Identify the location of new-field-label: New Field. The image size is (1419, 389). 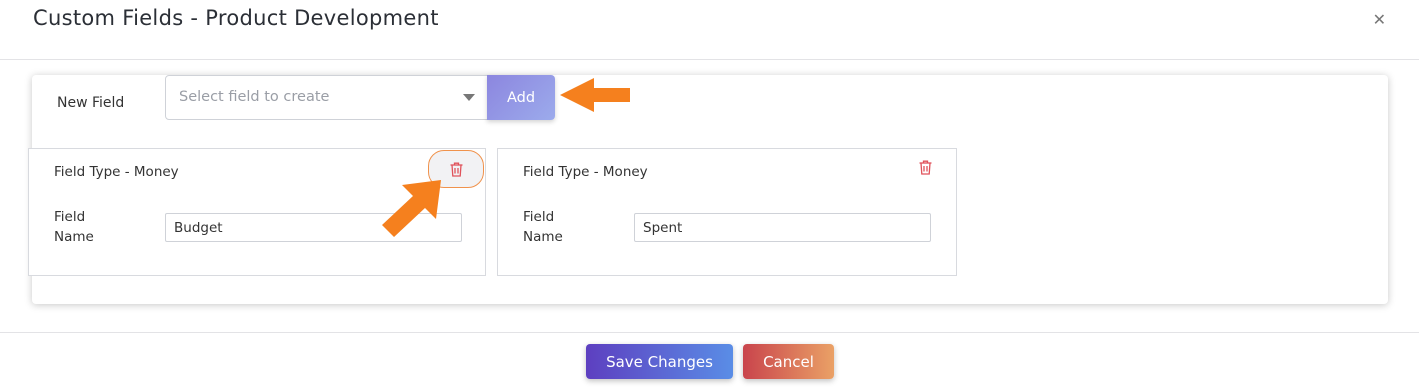
(91, 103).